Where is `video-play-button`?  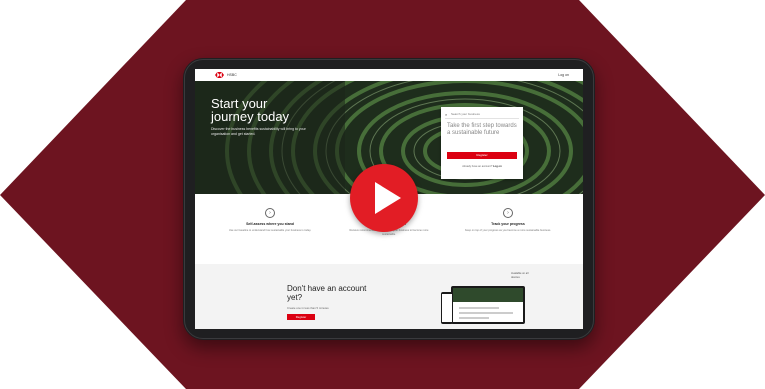 video-play-button is located at coordinates (384, 198).